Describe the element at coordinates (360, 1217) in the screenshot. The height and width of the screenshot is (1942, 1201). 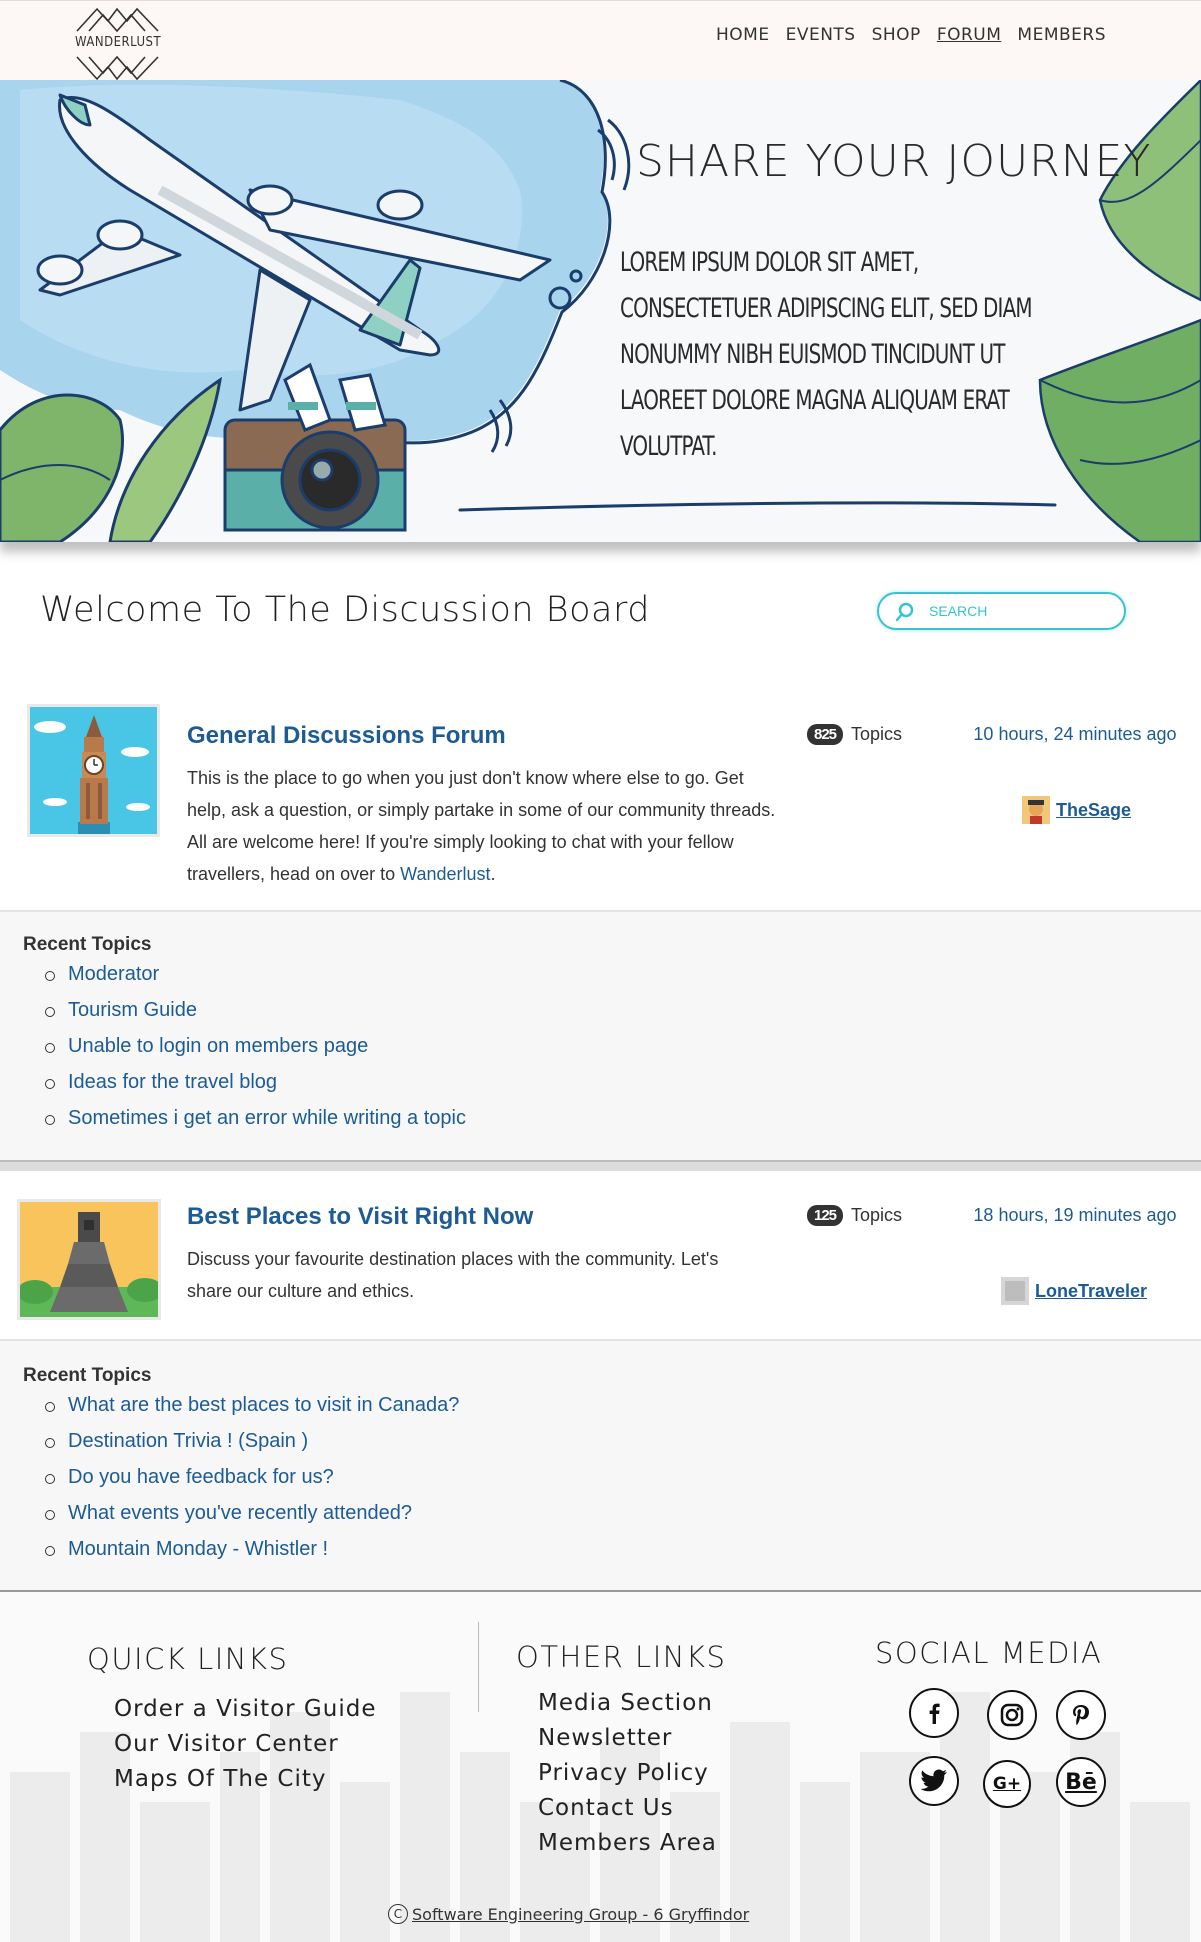
I see `forum-title-link: Best Places to Visit Right Now` at that location.